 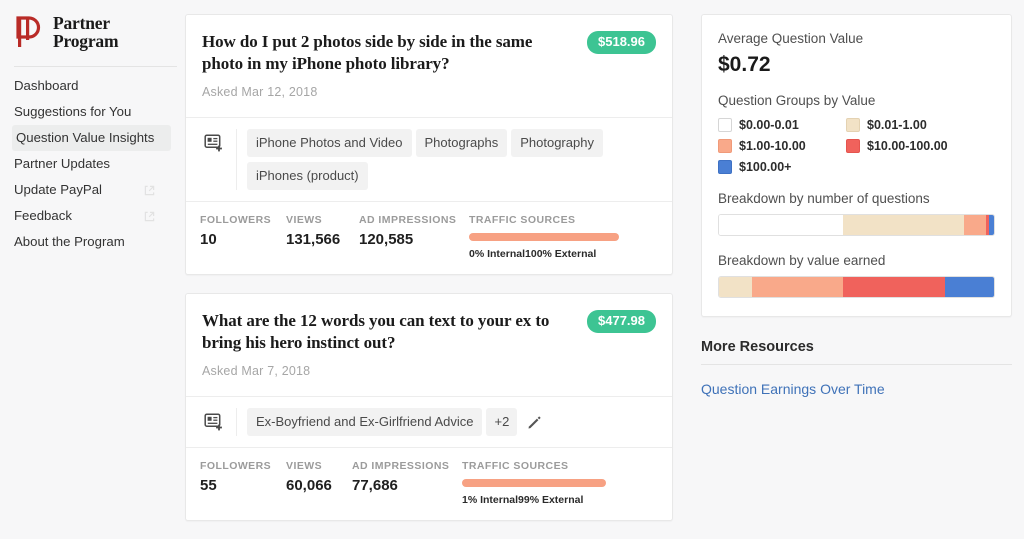 What do you see at coordinates (62, 163) in the screenshot?
I see `sidebar-item-label: Partner Updates` at bounding box center [62, 163].